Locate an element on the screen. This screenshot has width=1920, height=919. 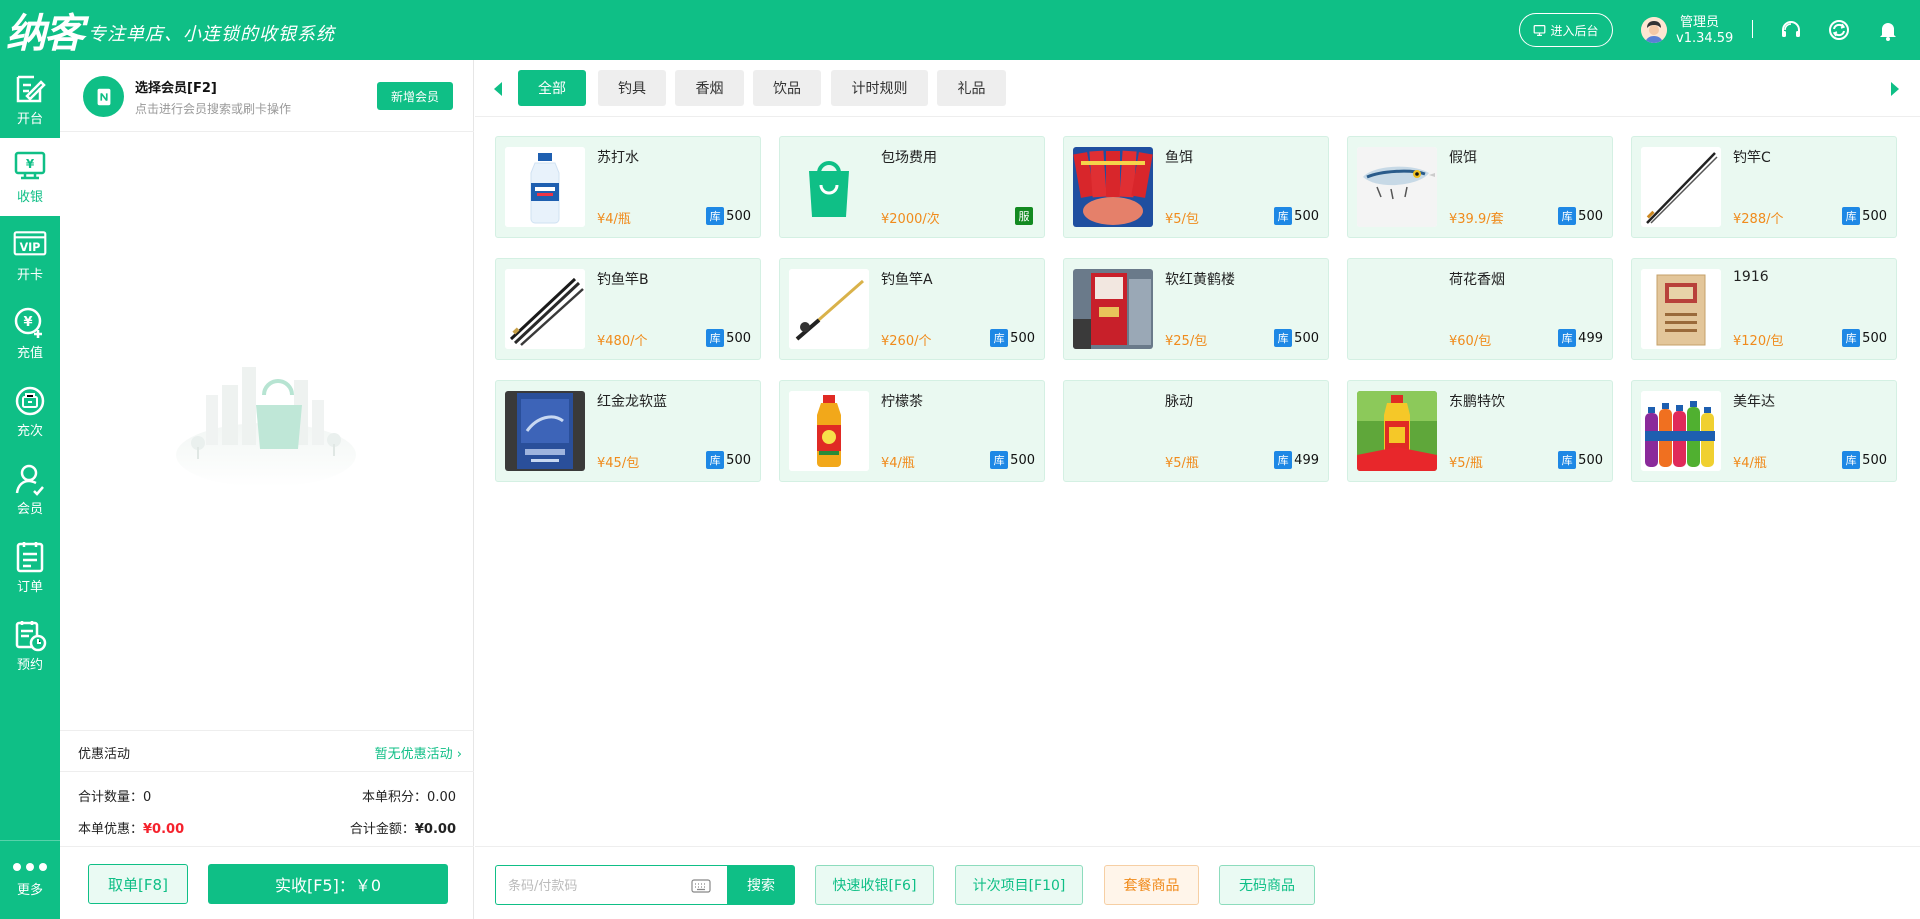
headset-icon is located at coordinates (1791, 30).